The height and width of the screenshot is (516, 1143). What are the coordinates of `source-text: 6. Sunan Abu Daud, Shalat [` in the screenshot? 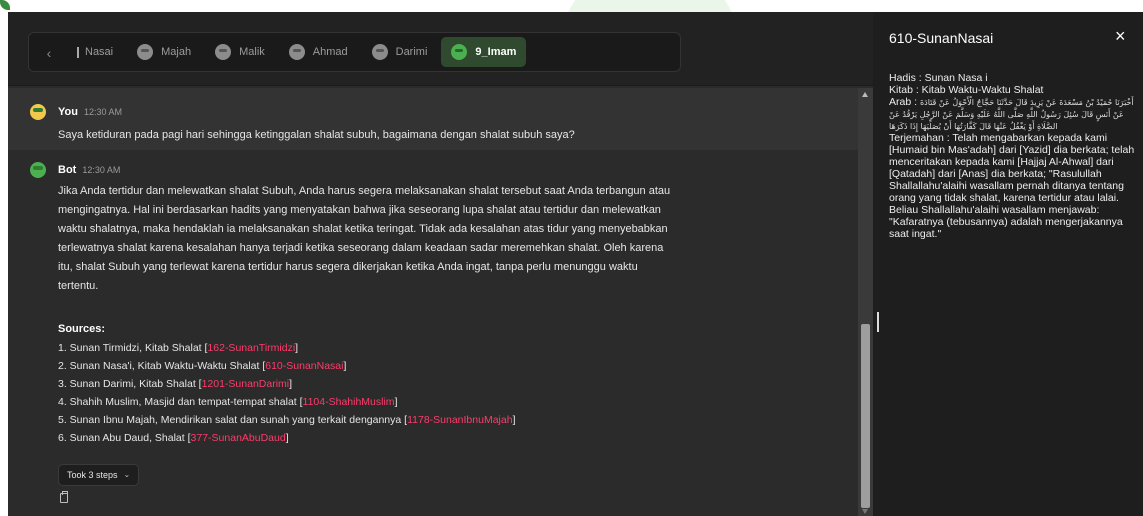 It's located at (124, 438).